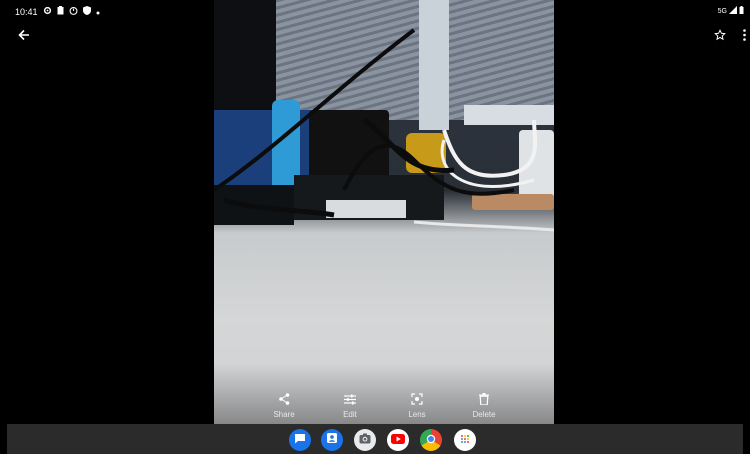  I want to click on lens-button: Lens, so click(417, 405).